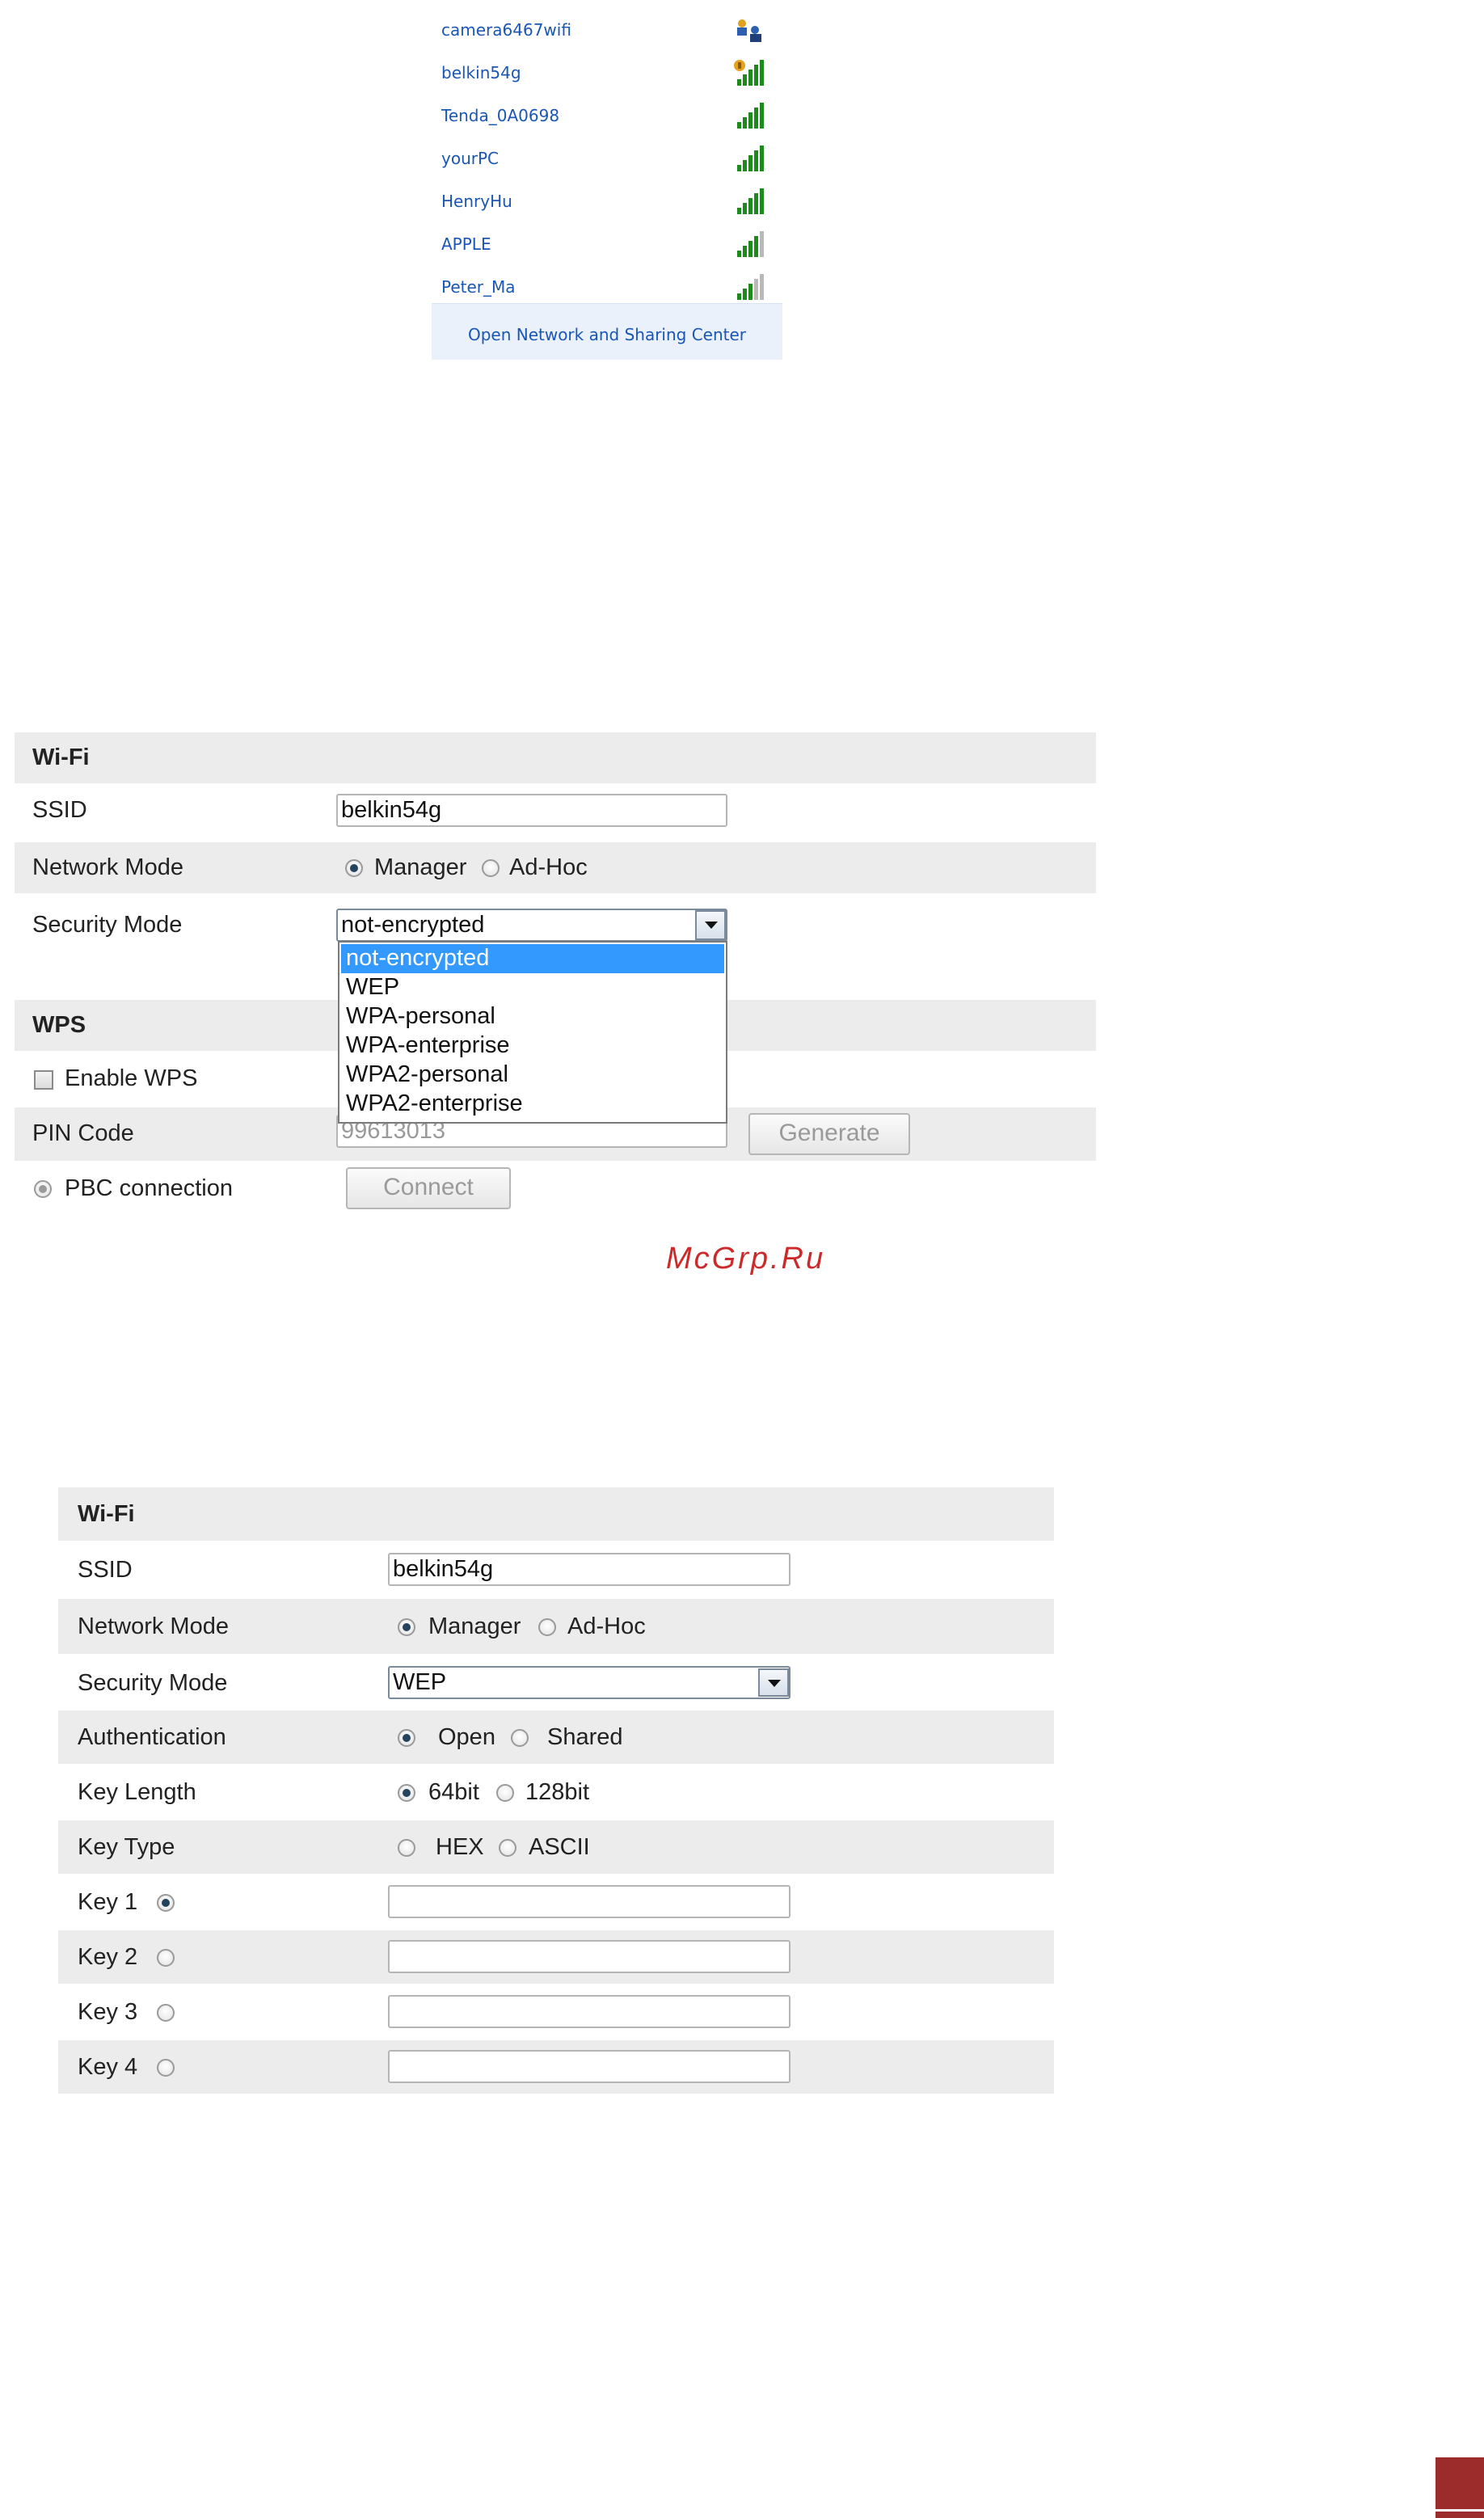 Image resolution: width=1484 pixels, height=2518 pixels. What do you see at coordinates (532, 987) in the screenshot?
I see `security-option: WEP` at bounding box center [532, 987].